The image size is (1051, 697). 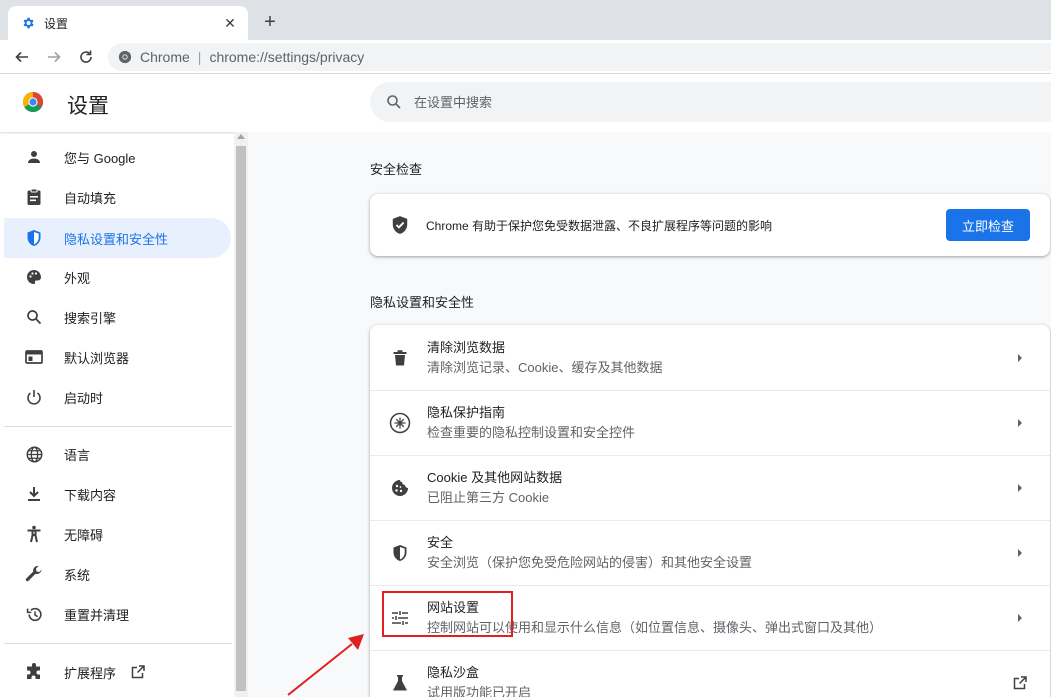 I want to click on accessibility-icon, so click(x=34, y=534).